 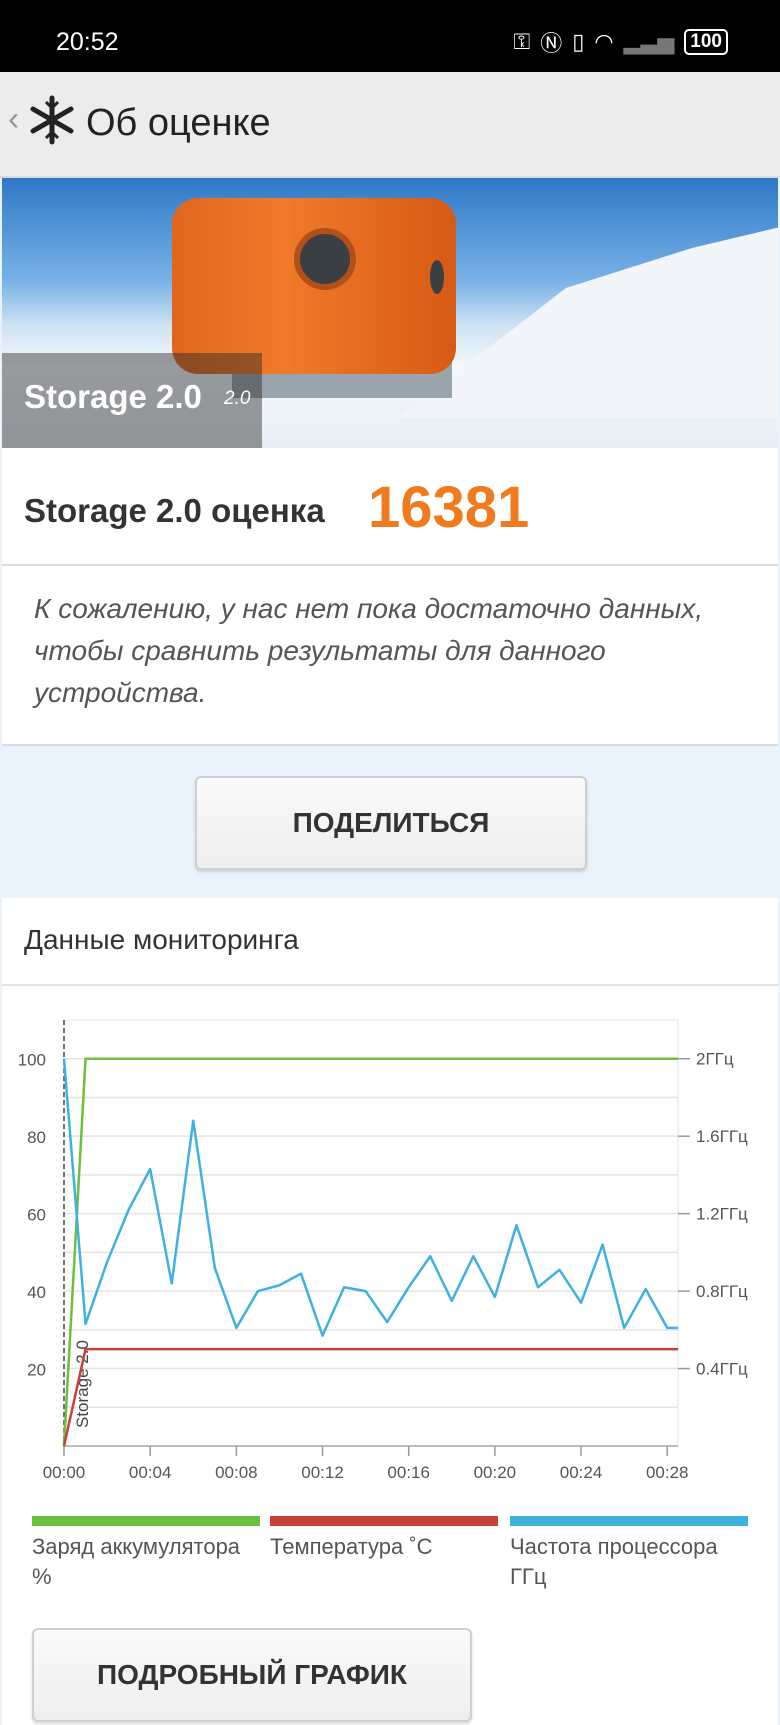 What do you see at coordinates (581, 1472) in the screenshot?
I see `x-tick-label: 00:24` at bounding box center [581, 1472].